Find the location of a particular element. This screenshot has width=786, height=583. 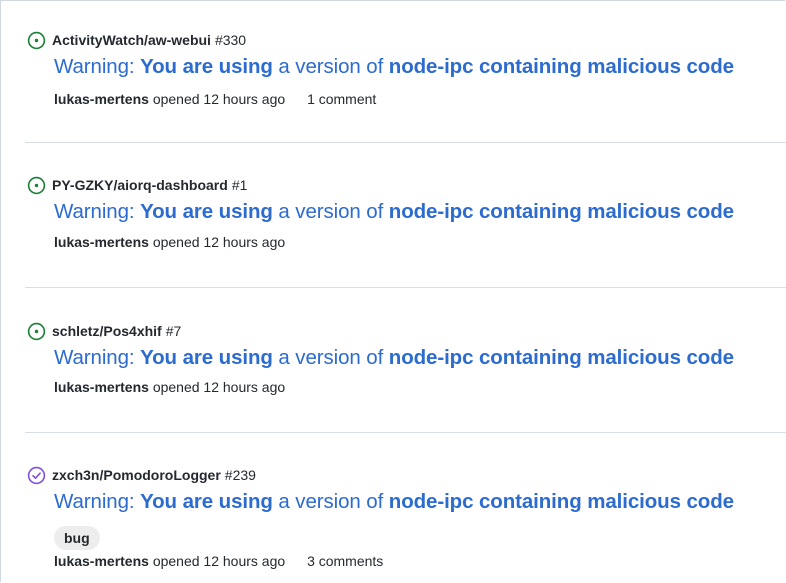

issue-repo-line: zxch3n/PomodoroLogger #239 is located at coordinates (141, 475).